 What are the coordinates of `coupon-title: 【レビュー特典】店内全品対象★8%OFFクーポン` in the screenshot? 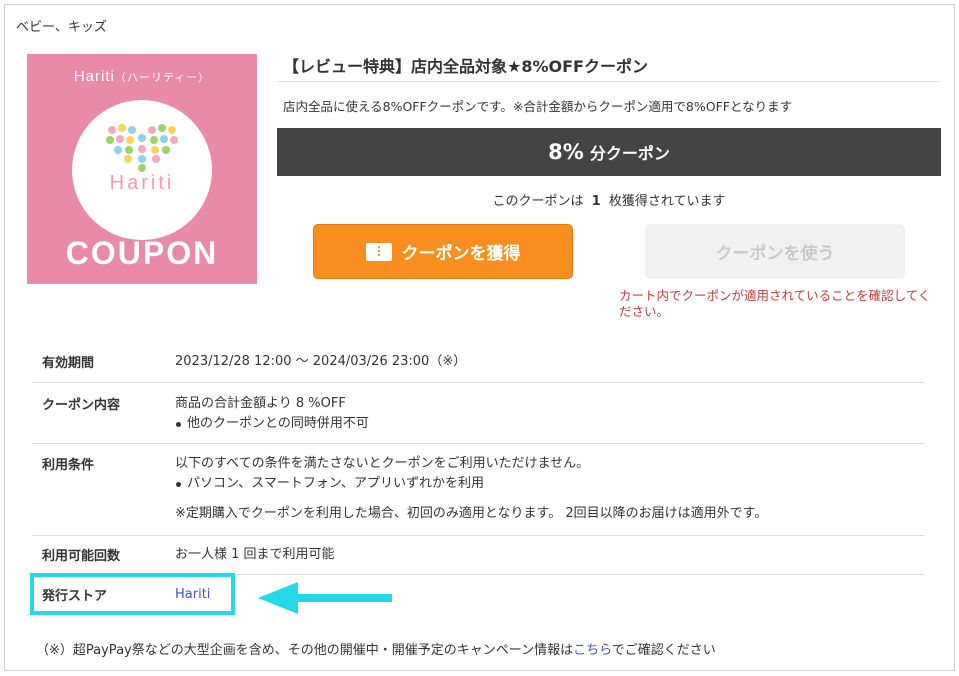 It's located at (465, 66).